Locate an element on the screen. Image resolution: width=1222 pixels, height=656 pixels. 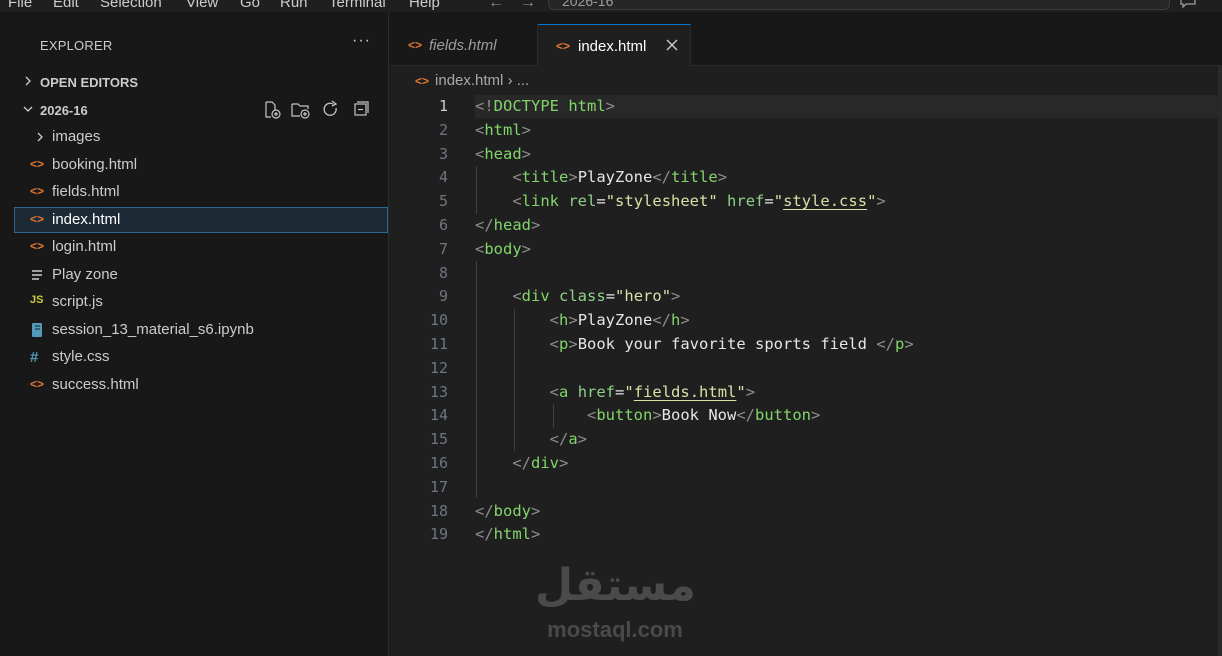
open-editors-section: OPEN EDITORS is located at coordinates (201, 82).